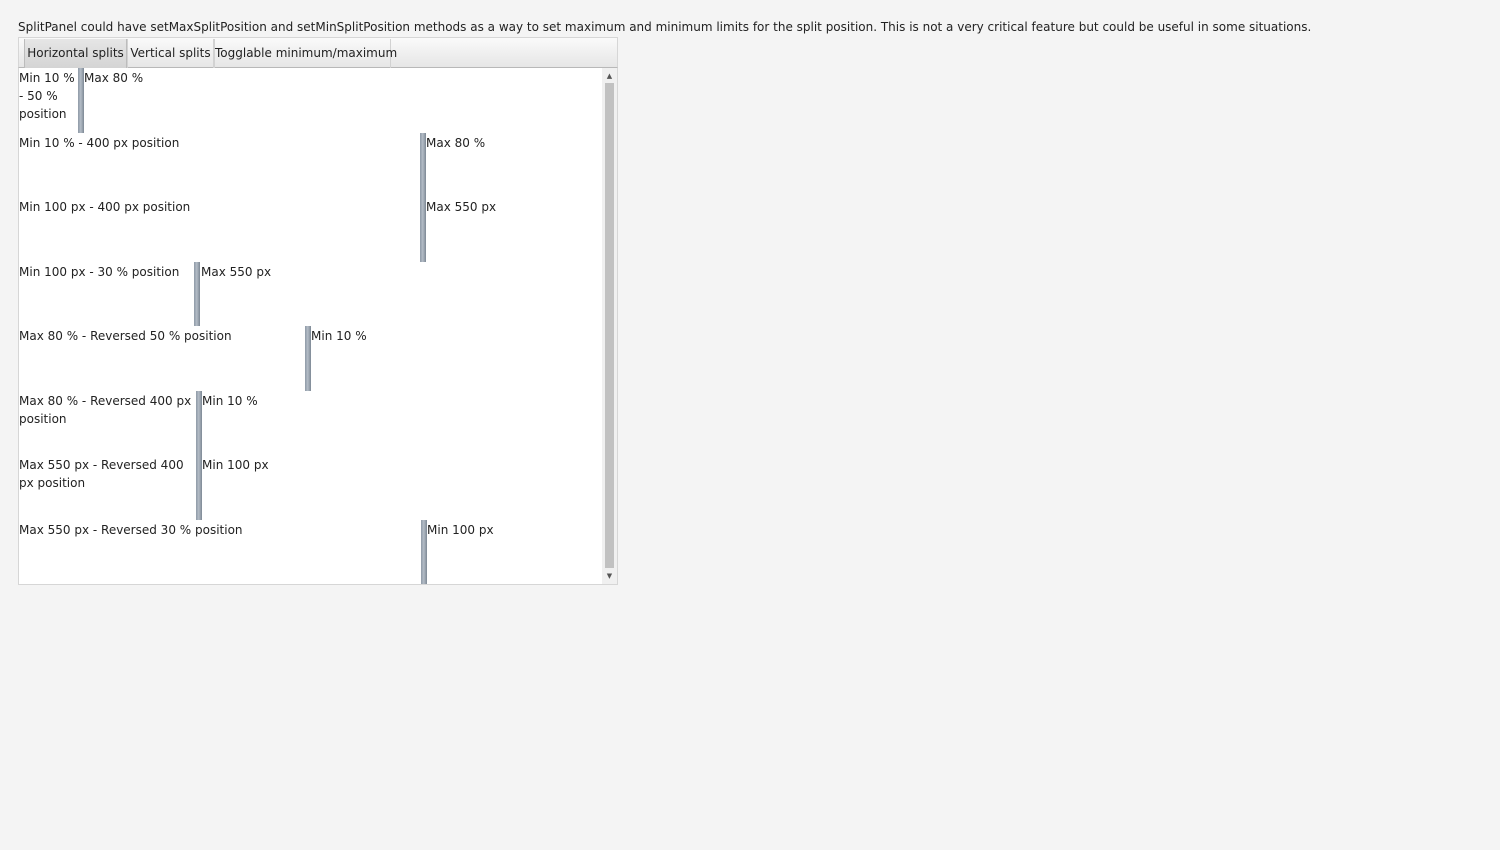 This screenshot has width=1500, height=850. I want to click on first-pane-label: Min 100 px - 400 px position, so click(105, 207).